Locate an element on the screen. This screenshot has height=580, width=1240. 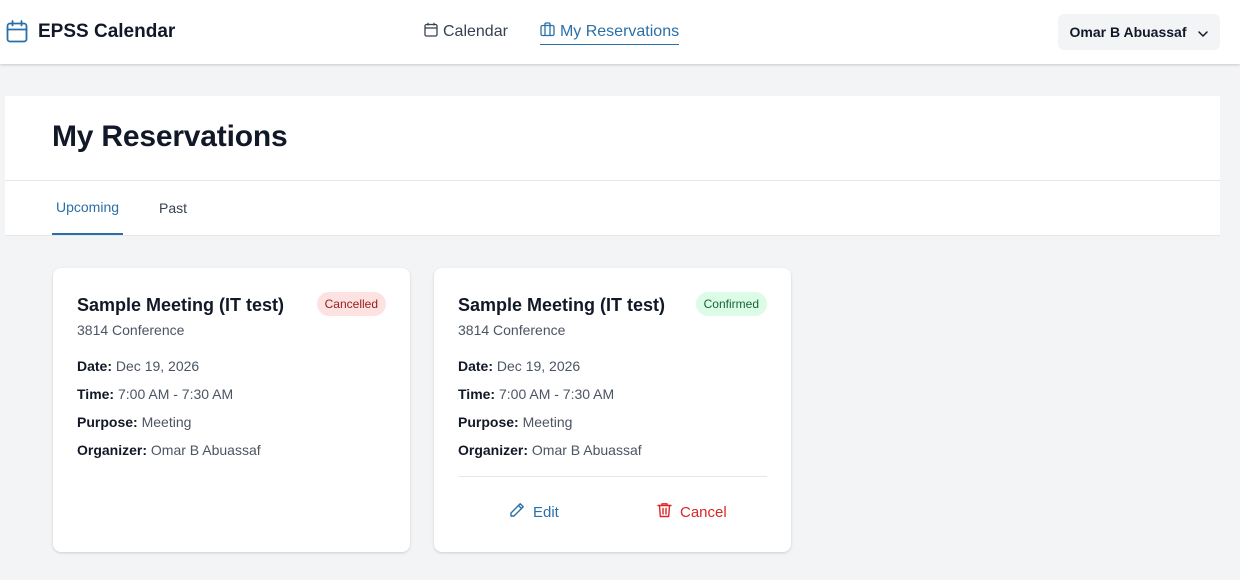
briefcase-icon is located at coordinates (547, 32).